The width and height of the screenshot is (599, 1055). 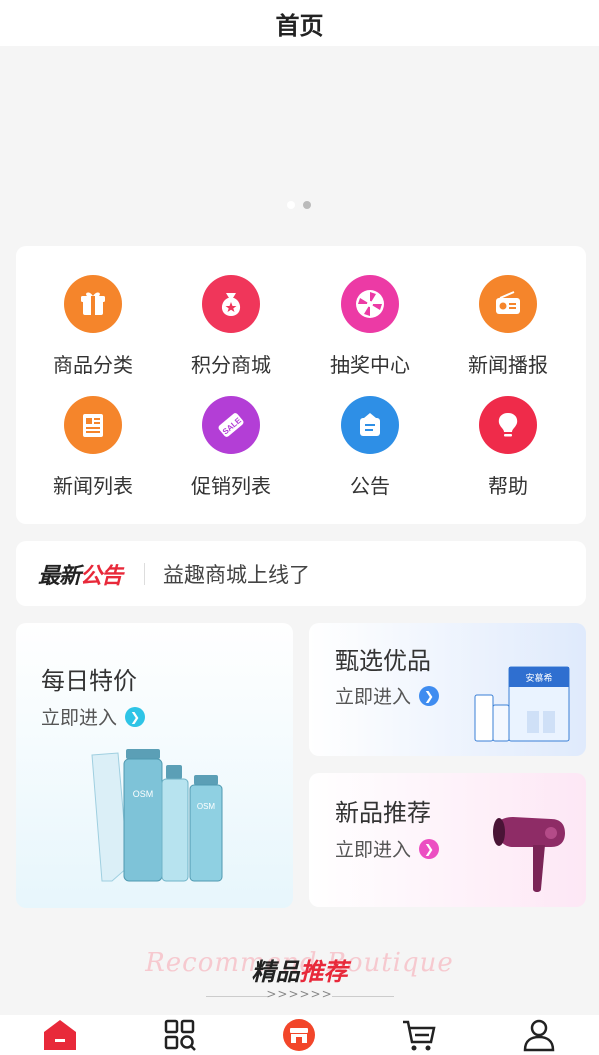 I want to click on cart-icon, so click(x=419, y=1035).